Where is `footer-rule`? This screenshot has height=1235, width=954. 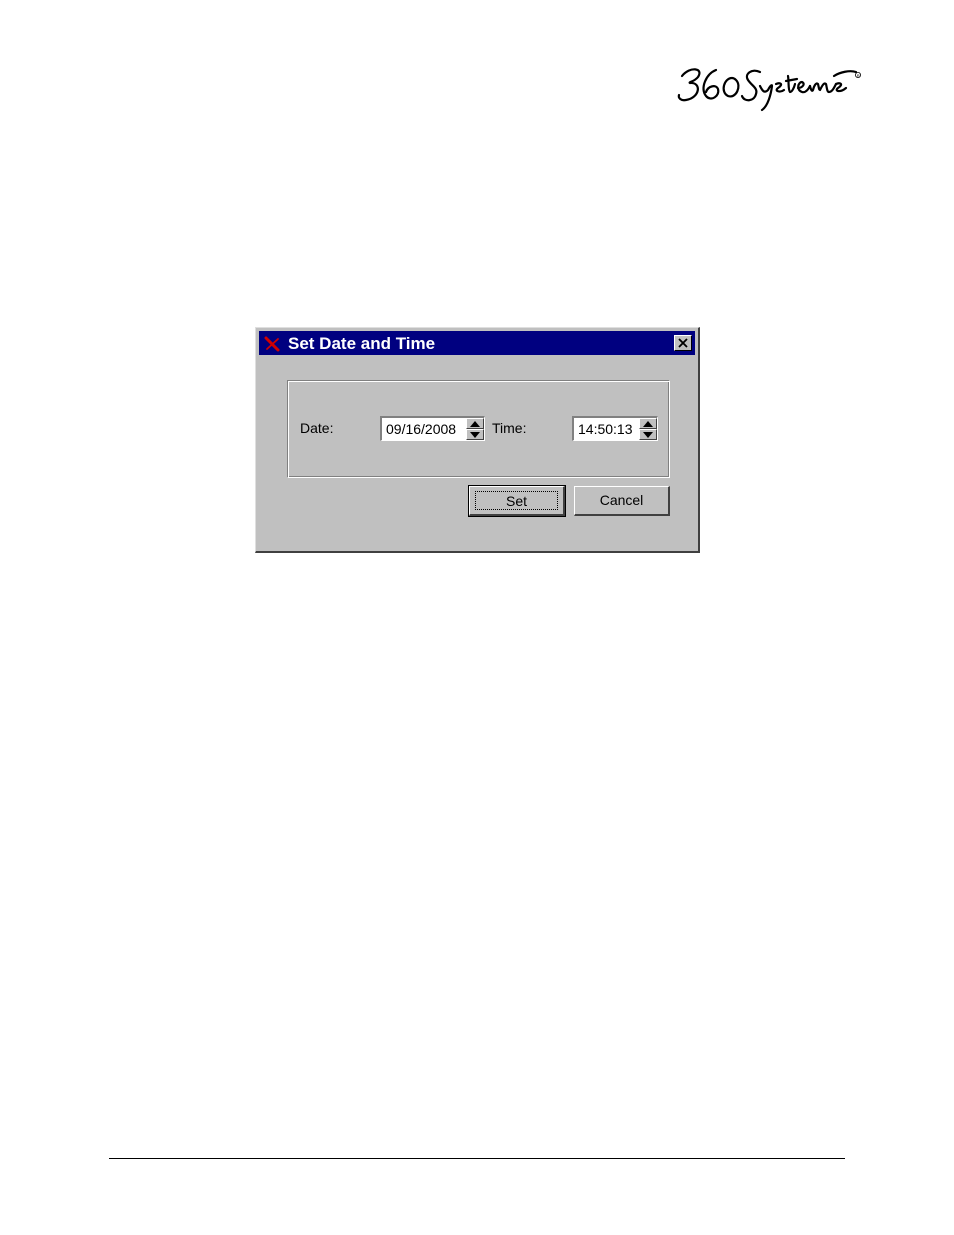
footer-rule is located at coordinates (477, 1158).